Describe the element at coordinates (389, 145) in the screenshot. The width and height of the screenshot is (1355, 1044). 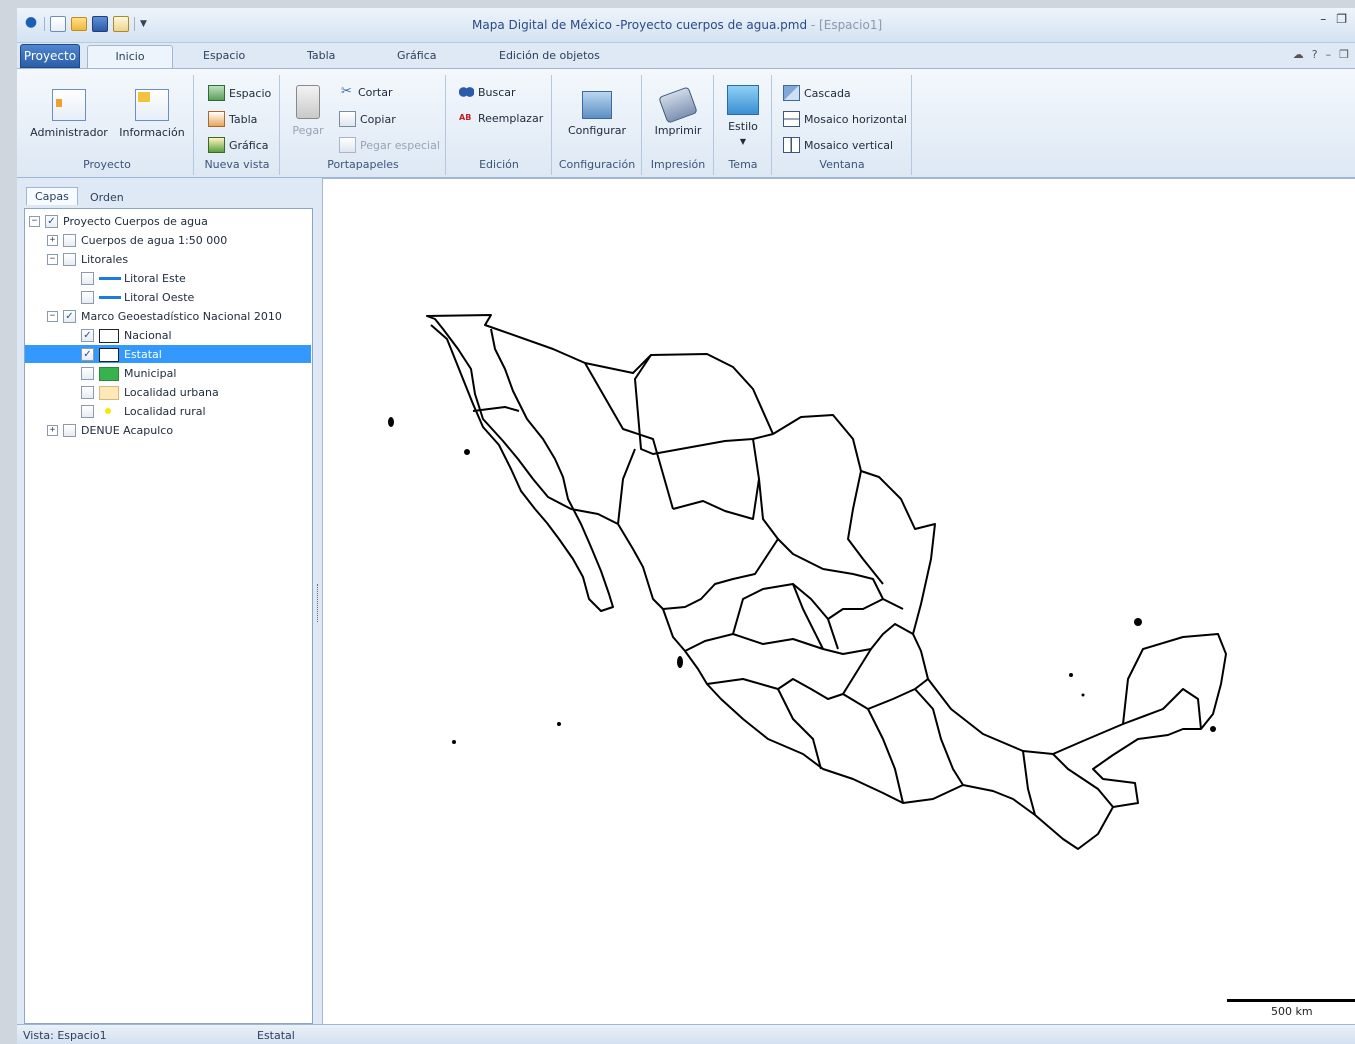
I see `pegar-especial-button: Pegar especial` at that location.